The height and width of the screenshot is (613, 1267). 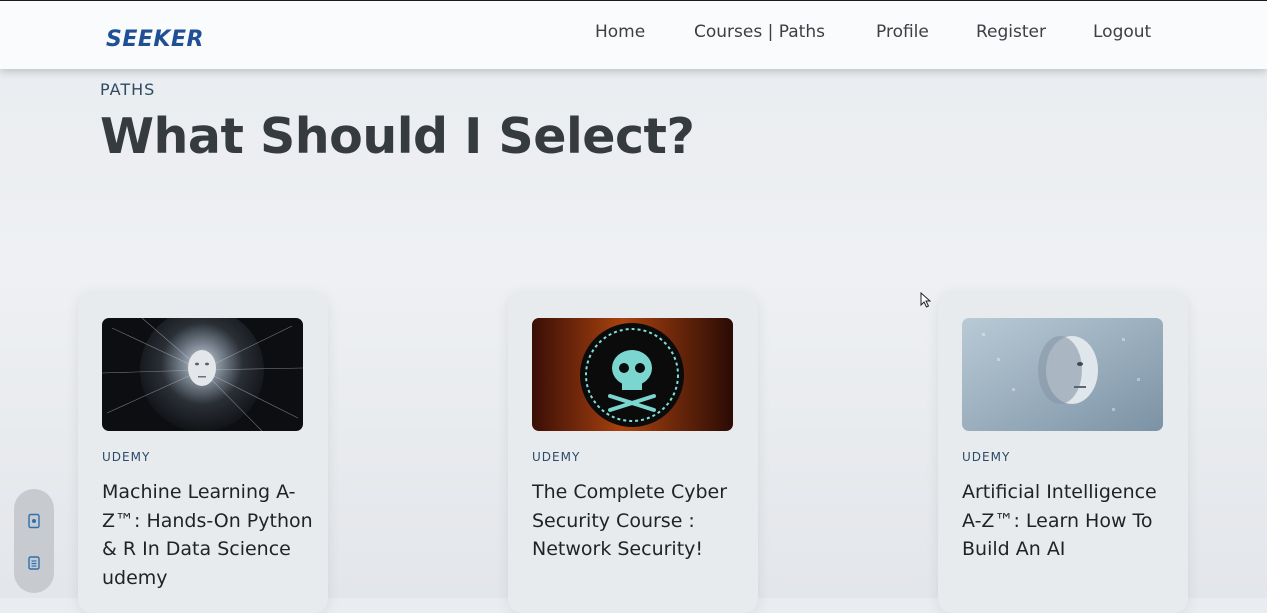 I want to click on ai-head-dissolving-image-svg, so click(x=1062, y=374).